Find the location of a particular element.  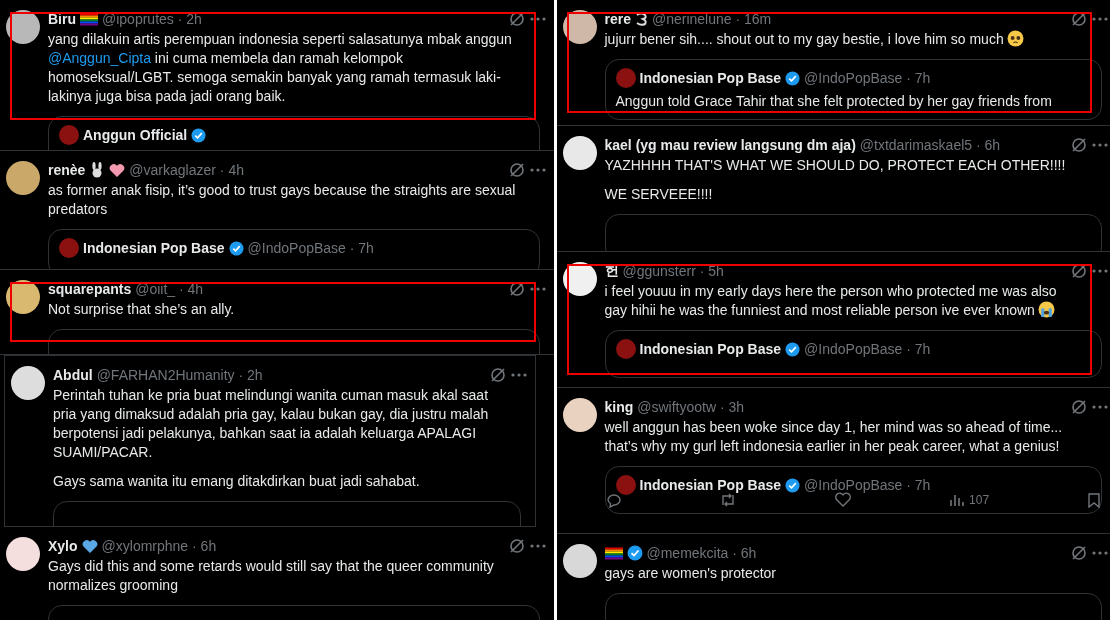

swirl-icon is located at coordinates (641, 19).